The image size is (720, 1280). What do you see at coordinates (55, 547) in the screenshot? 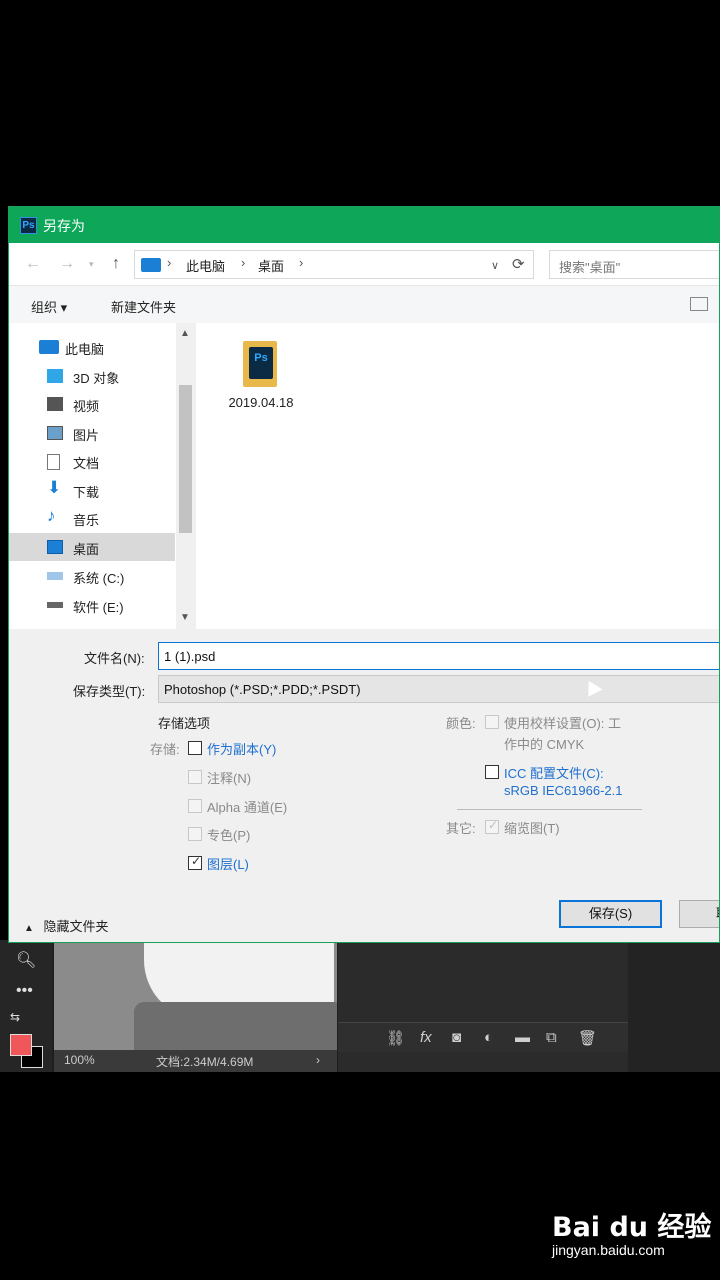
I see `desktop-icon` at bounding box center [55, 547].